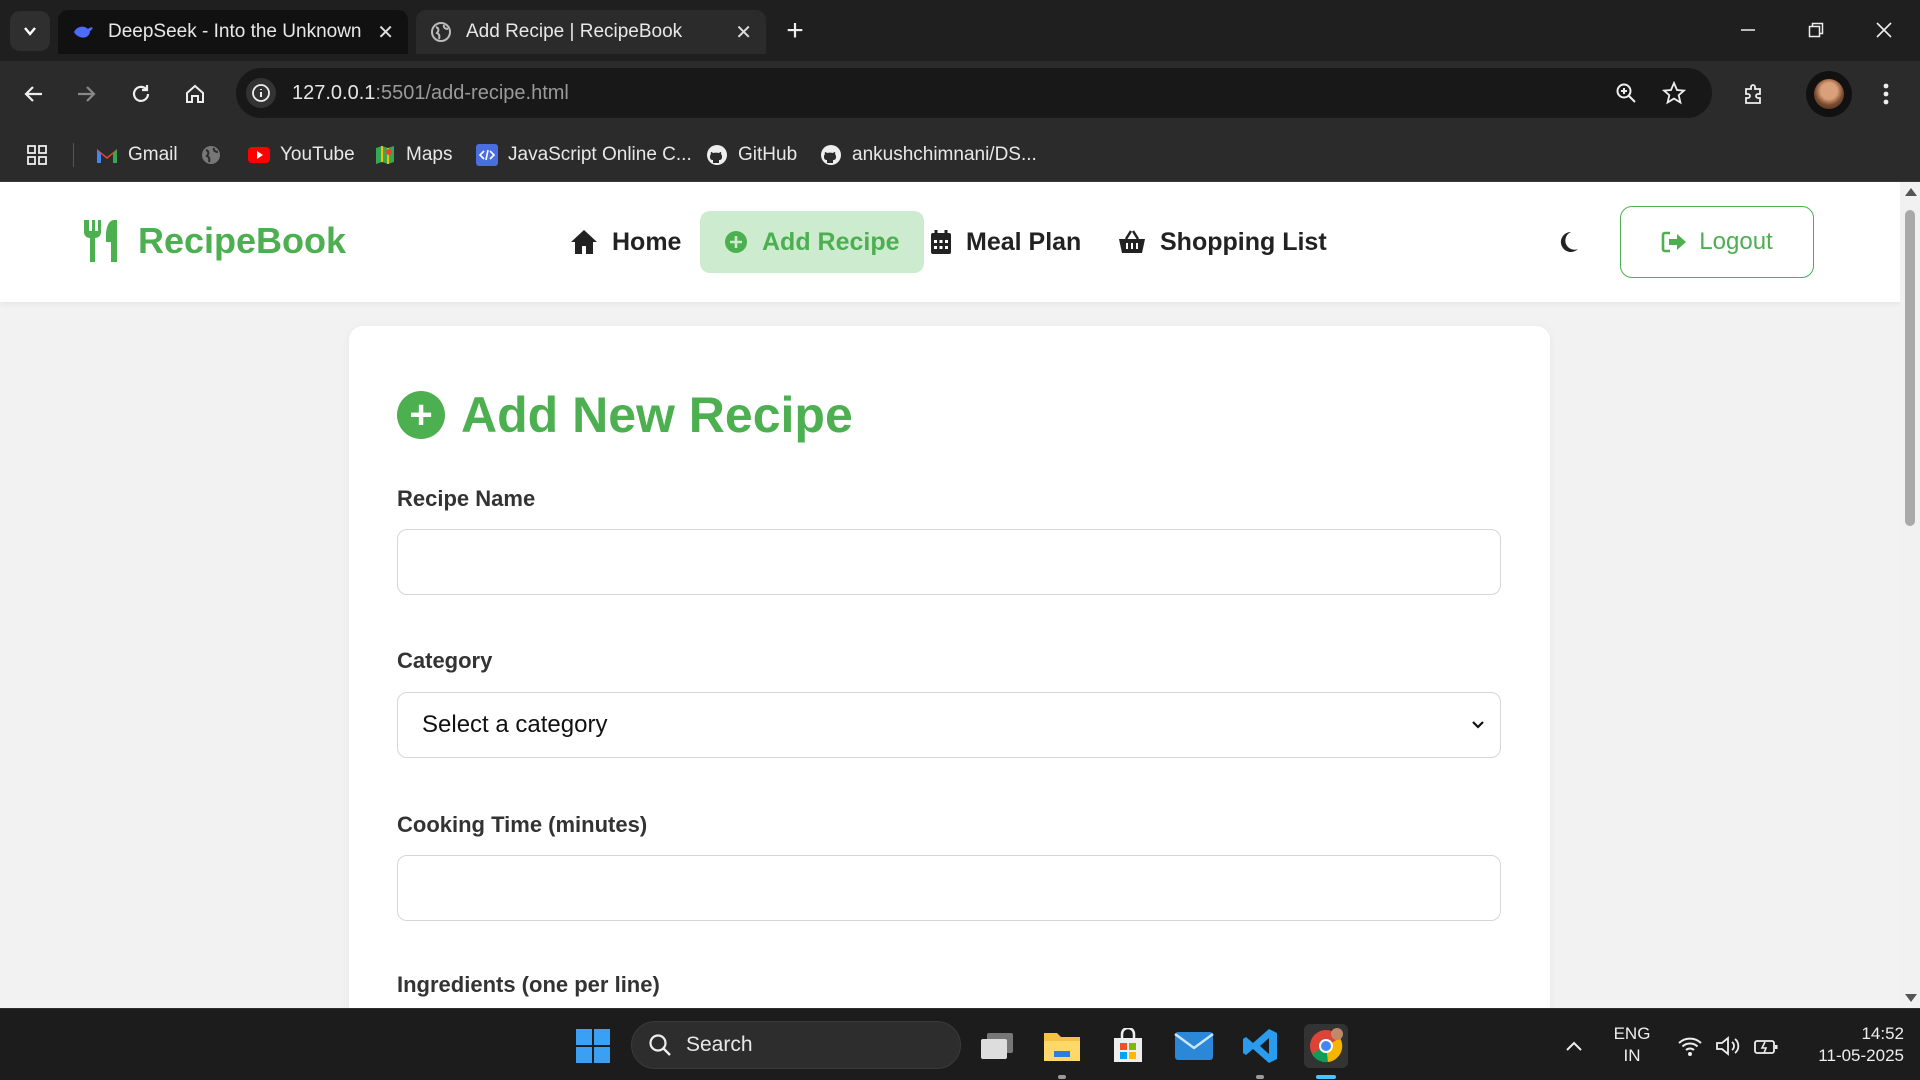 This screenshot has height=1080, width=1920. What do you see at coordinates (472, 92) in the screenshot?
I see `url-path: :5501/add-recipe.html` at bounding box center [472, 92].